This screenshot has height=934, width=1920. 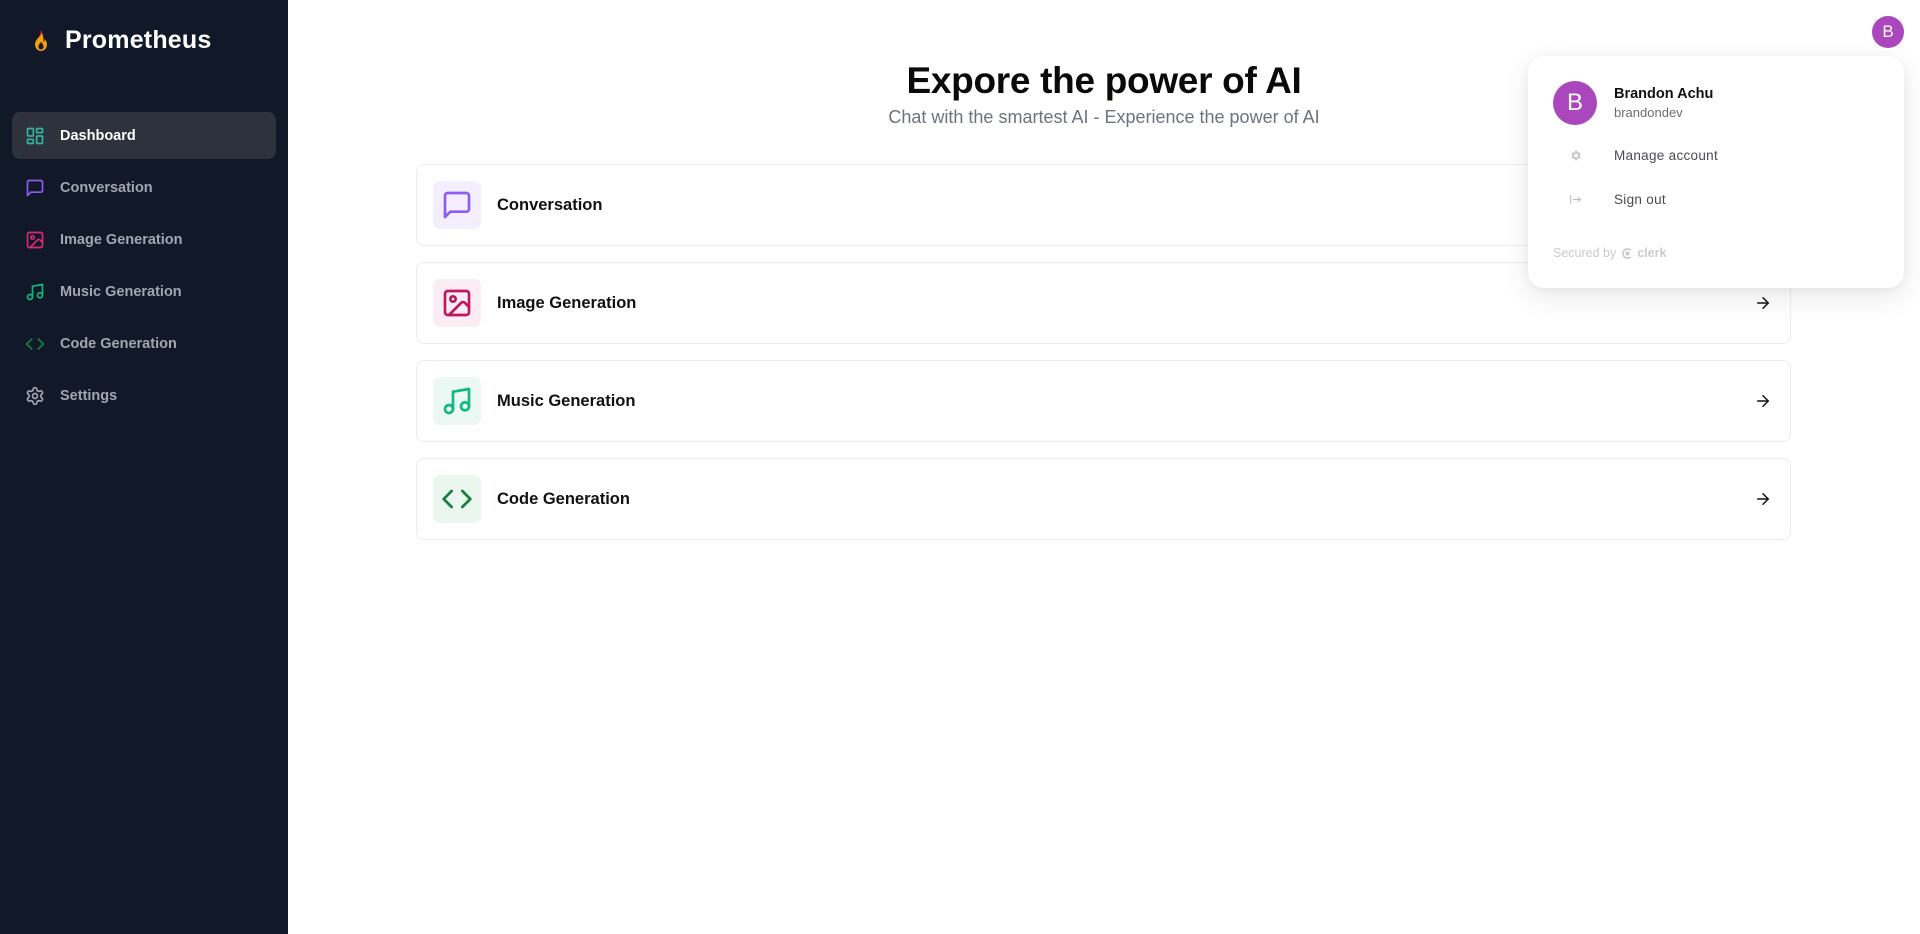 I want to click on sidebar-item-settings: Settings, so click(x=144, y=395).